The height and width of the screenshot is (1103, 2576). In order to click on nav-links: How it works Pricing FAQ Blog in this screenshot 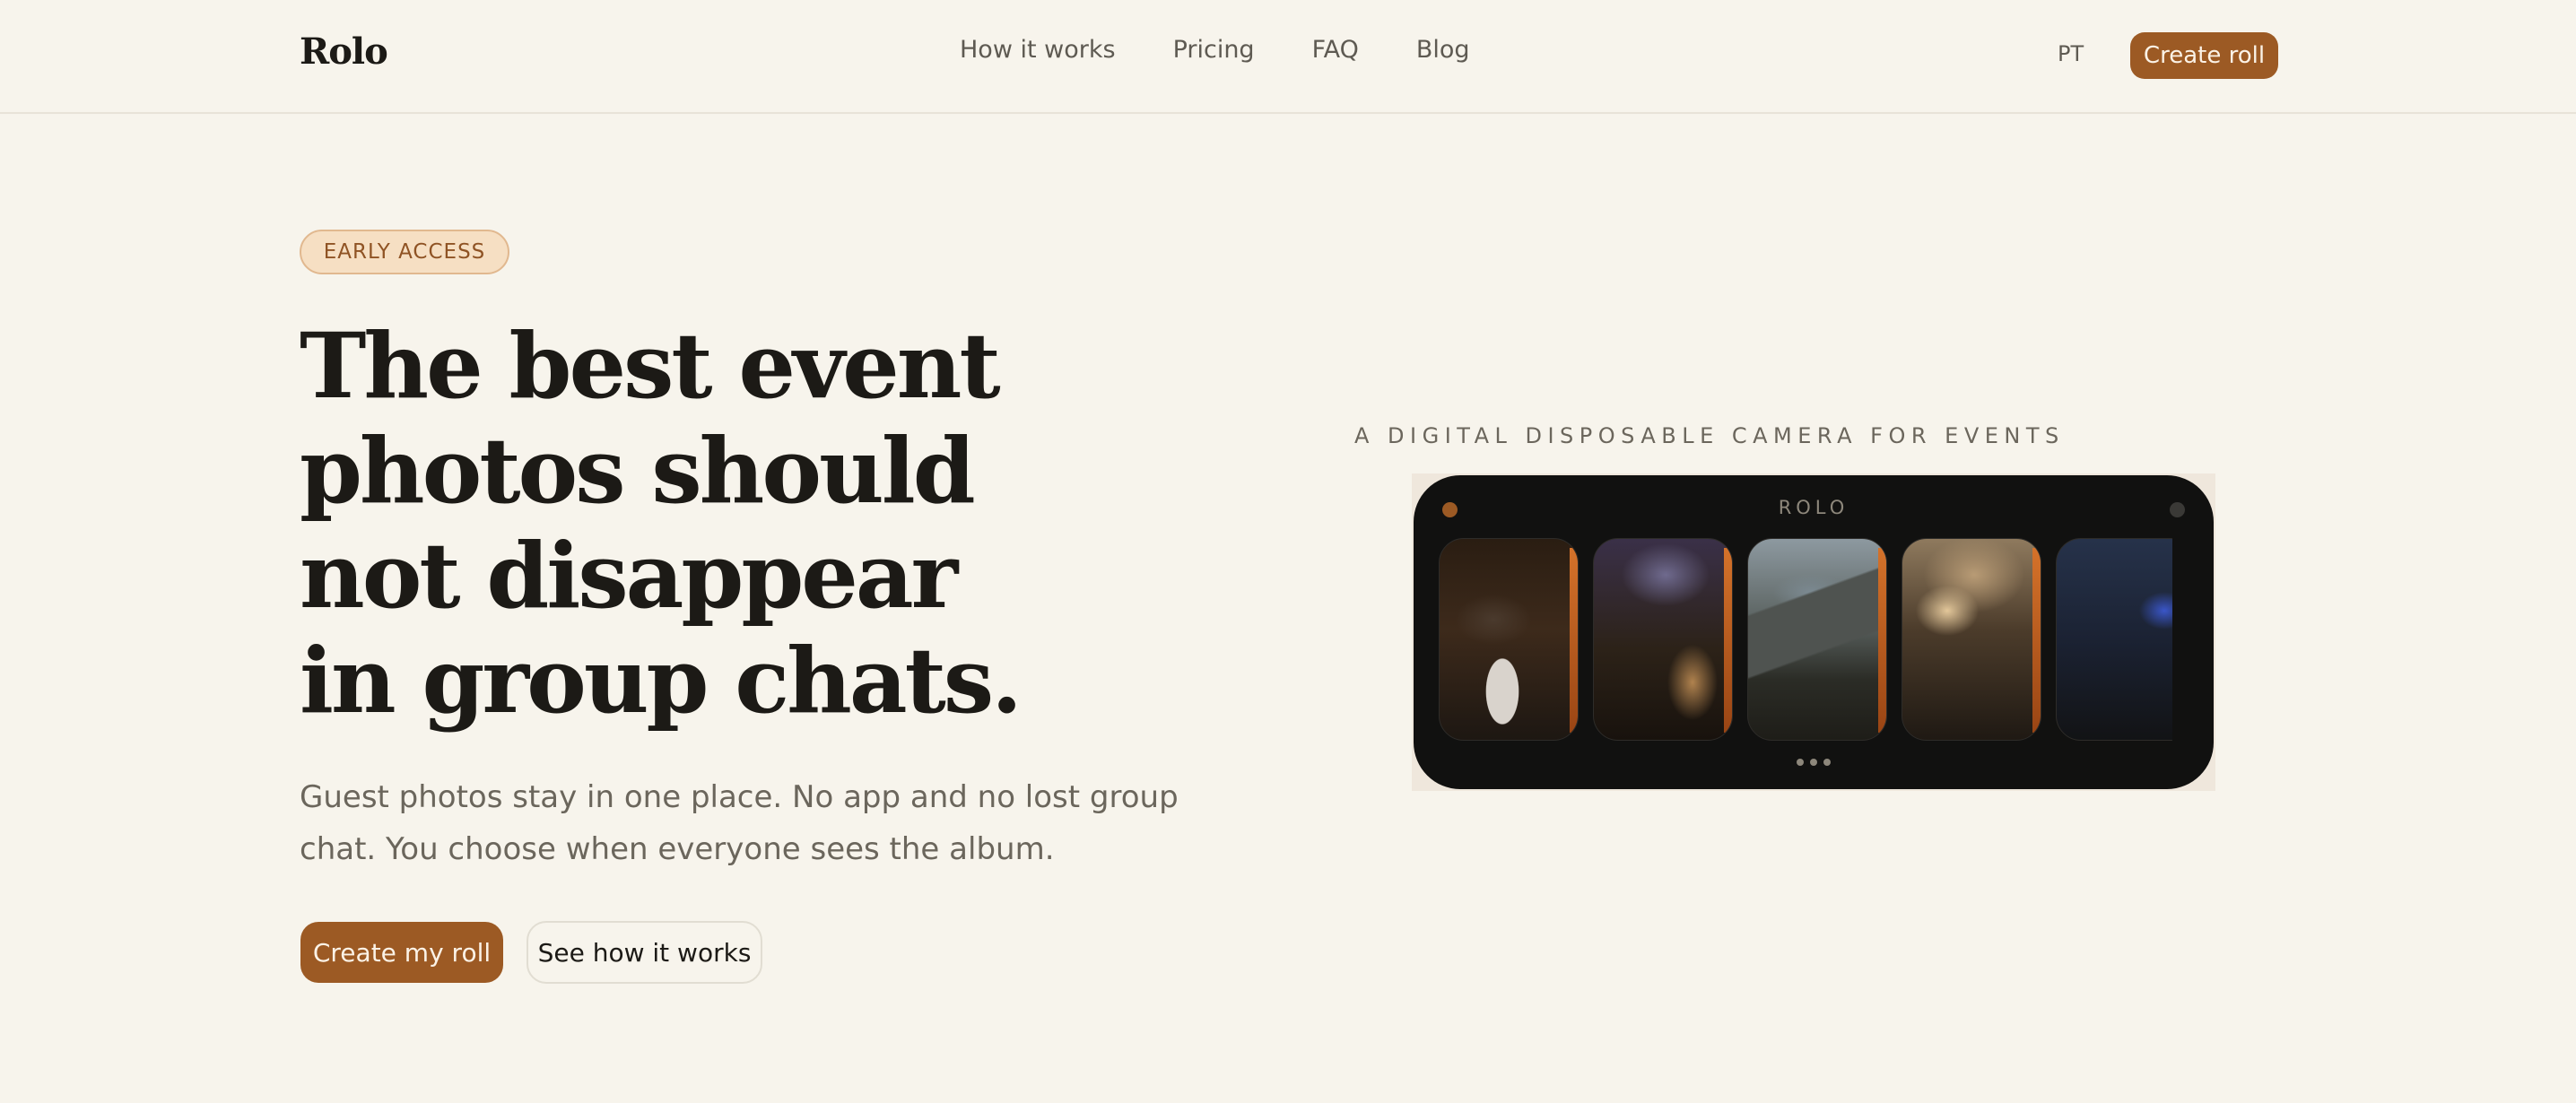, I will do `click(1215, 50)`.